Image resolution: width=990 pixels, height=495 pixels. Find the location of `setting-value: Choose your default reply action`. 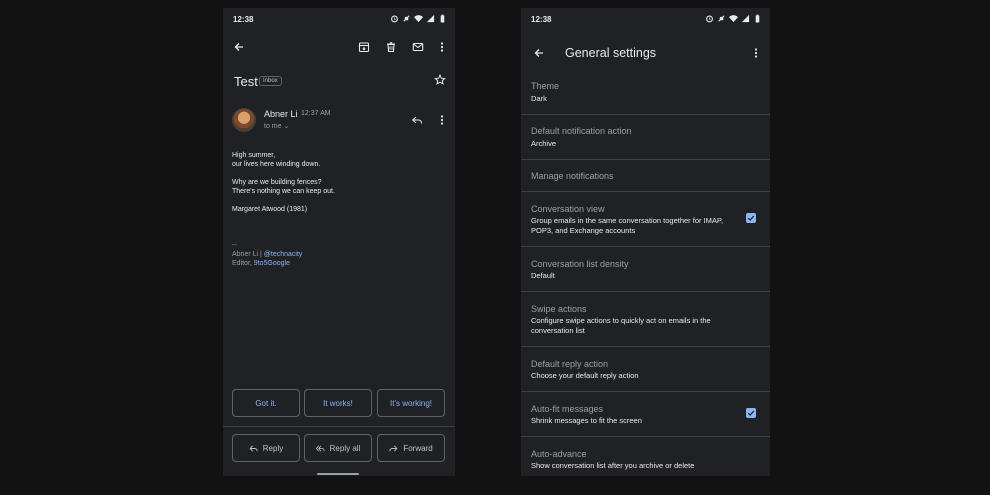

setting-value: Choose your default reply action is located at coordinates (585, 375).